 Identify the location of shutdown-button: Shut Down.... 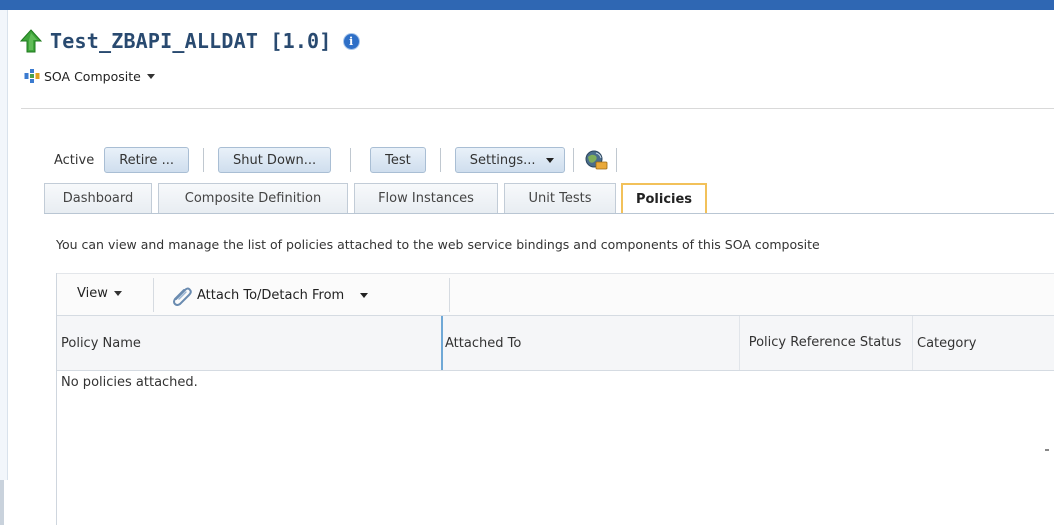
(274, 160).